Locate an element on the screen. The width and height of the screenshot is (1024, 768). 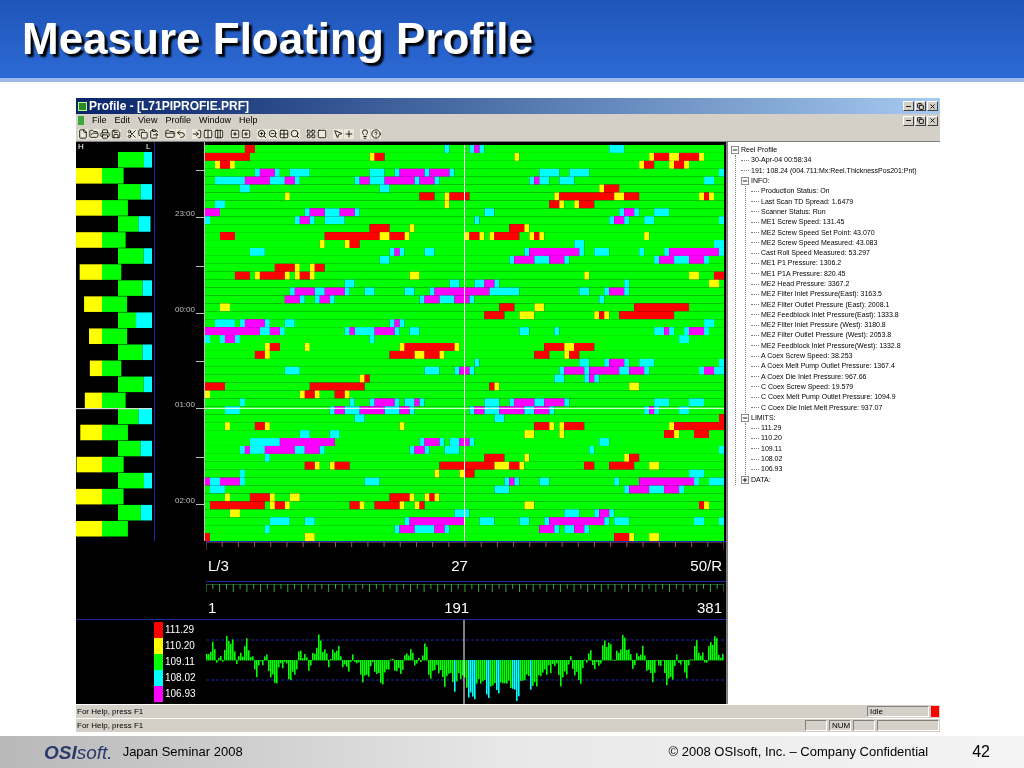
scale-label: 191 is located at coordinates (457, 607).